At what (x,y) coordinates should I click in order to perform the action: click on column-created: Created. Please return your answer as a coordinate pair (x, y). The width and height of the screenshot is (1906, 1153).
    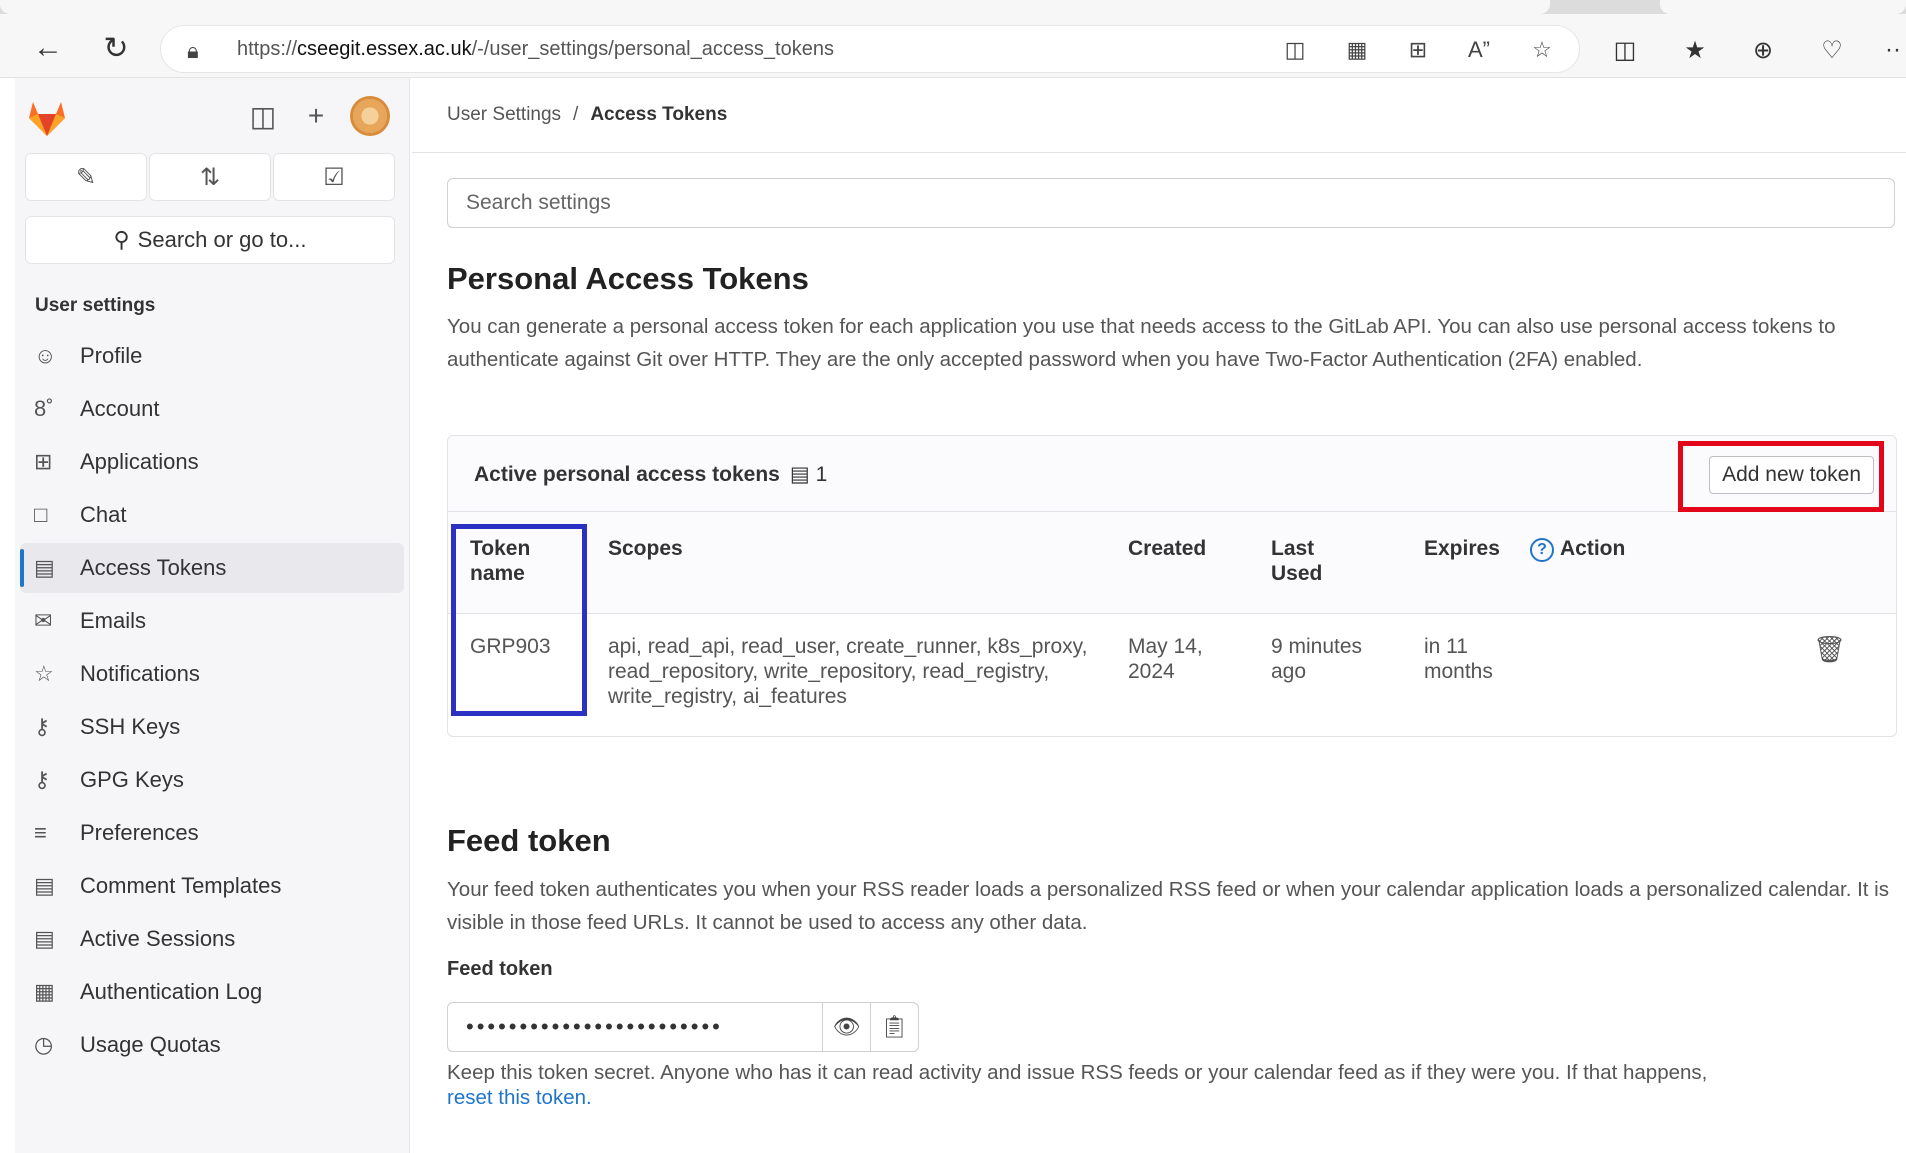
    Looking at the image, I should click on (1167, 548).